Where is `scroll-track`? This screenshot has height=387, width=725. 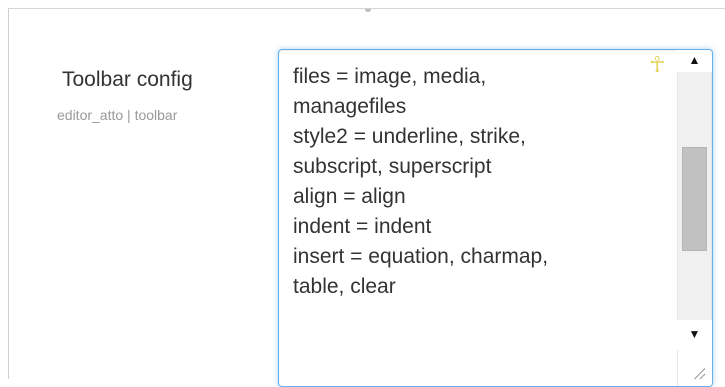 scroll-track is located at coordinates (694, 196).